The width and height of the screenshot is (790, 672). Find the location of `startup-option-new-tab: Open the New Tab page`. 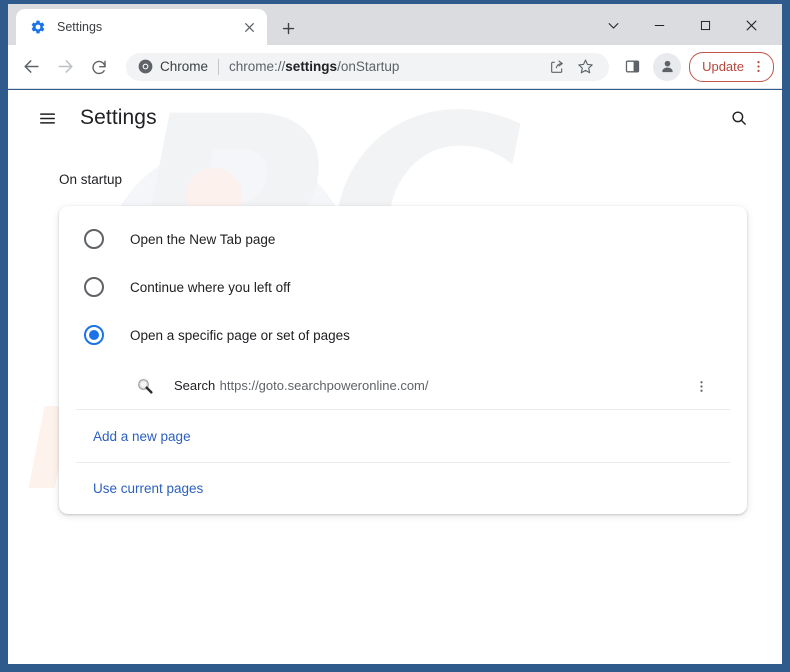

startup-option-new-tab: Open the New Tab page is located at coordinates (403, 239).